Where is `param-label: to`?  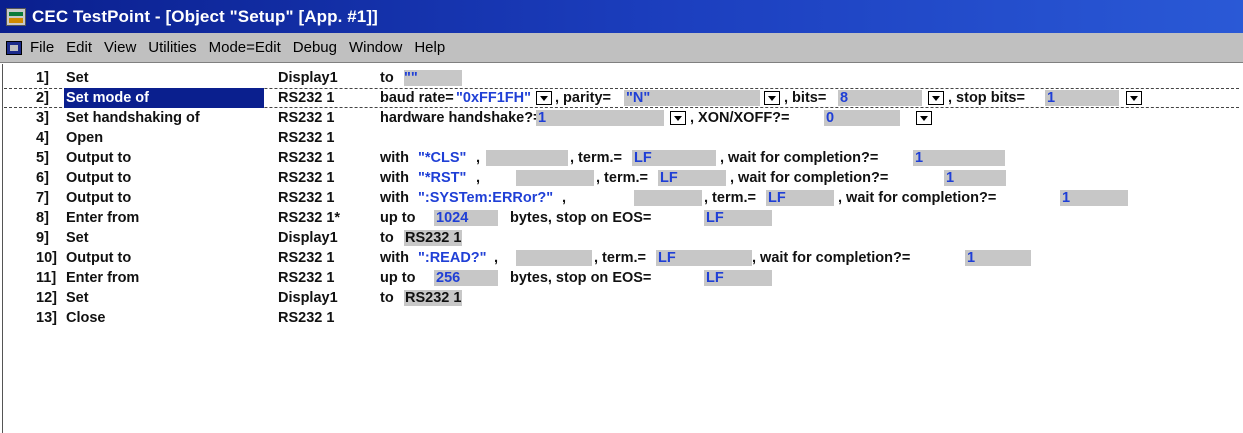 param-label: to is located at coordinates (387, 238).